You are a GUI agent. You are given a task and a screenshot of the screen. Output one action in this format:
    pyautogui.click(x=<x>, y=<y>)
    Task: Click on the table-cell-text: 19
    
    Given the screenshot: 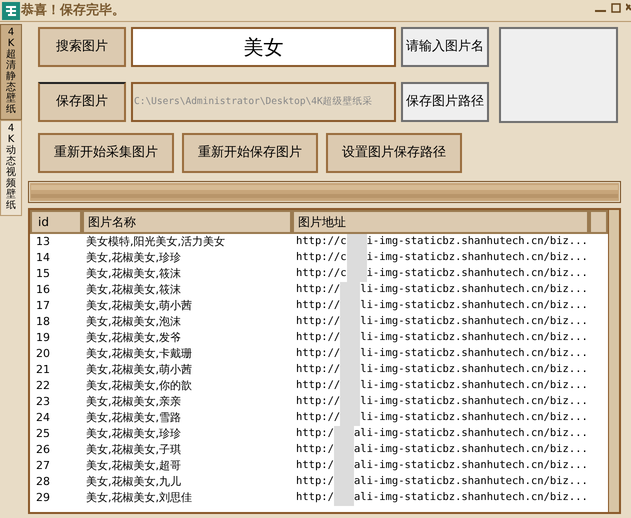 What is the action you would take?
    pyautogui.click(x=43, y=338)
    